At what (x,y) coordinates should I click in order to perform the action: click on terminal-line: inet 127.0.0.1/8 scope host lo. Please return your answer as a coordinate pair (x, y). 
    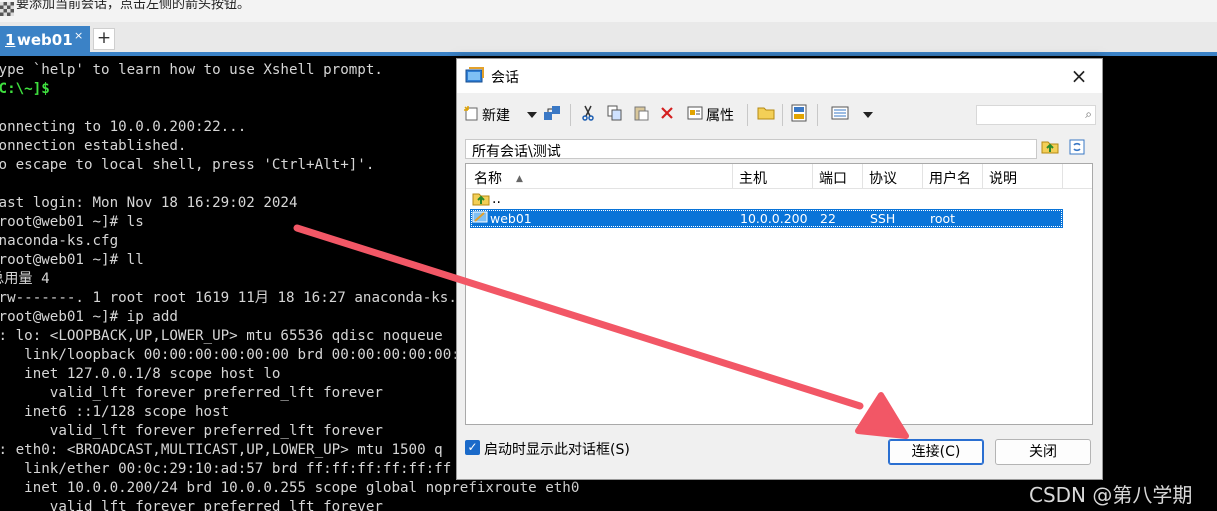
    Looking at the image, I should click on (140, 374).